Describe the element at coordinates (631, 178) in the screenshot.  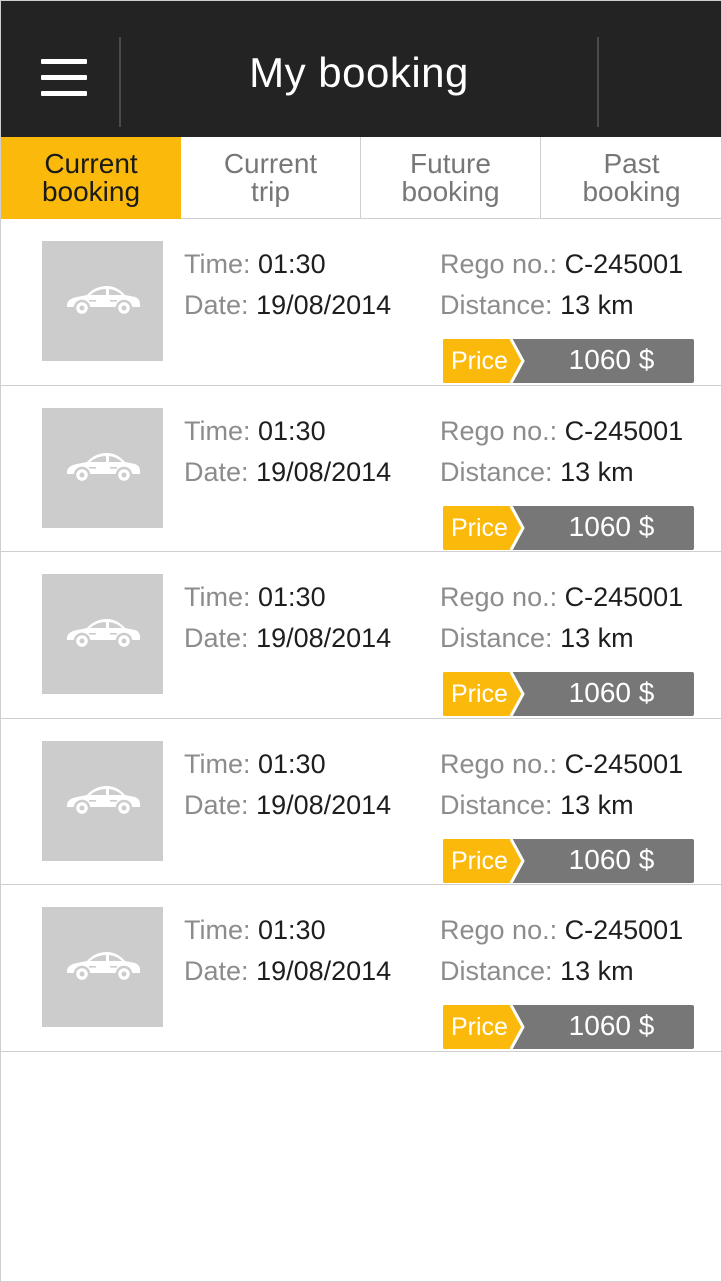
I see `tab-past-booking: Past booking` at that location.